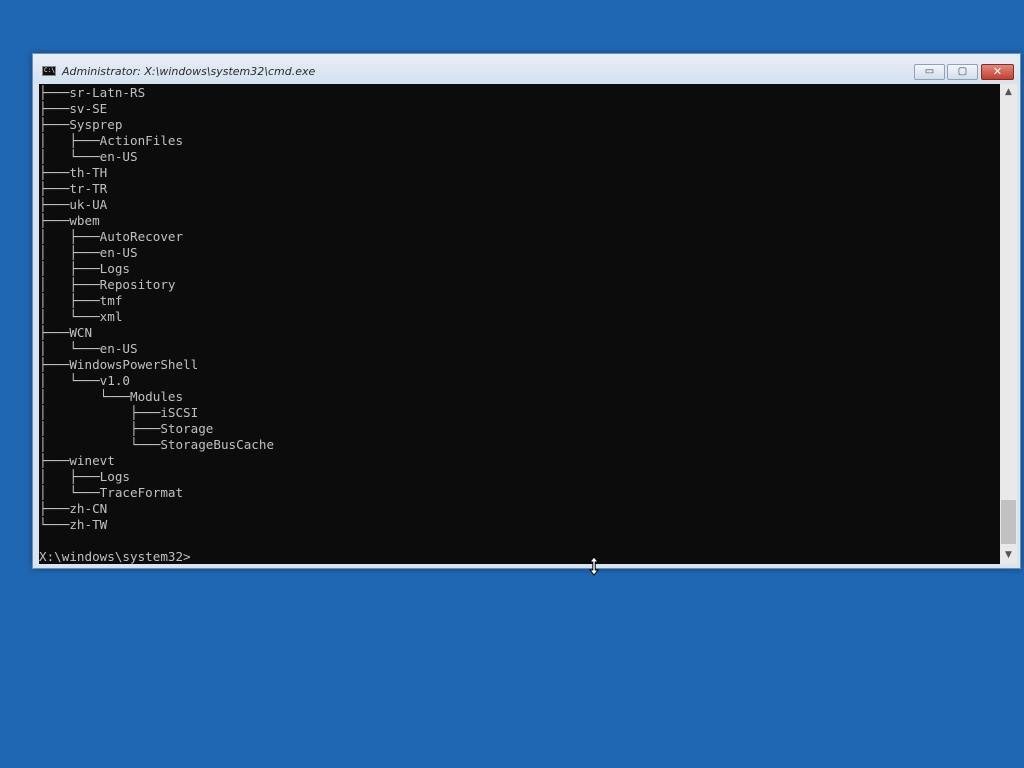 This screenshot has height=768, width=1024. What do you see at coordinates (1008, 522) in the screenshot?
I see `scroll-thumb` at bounding box center [1008, 522].